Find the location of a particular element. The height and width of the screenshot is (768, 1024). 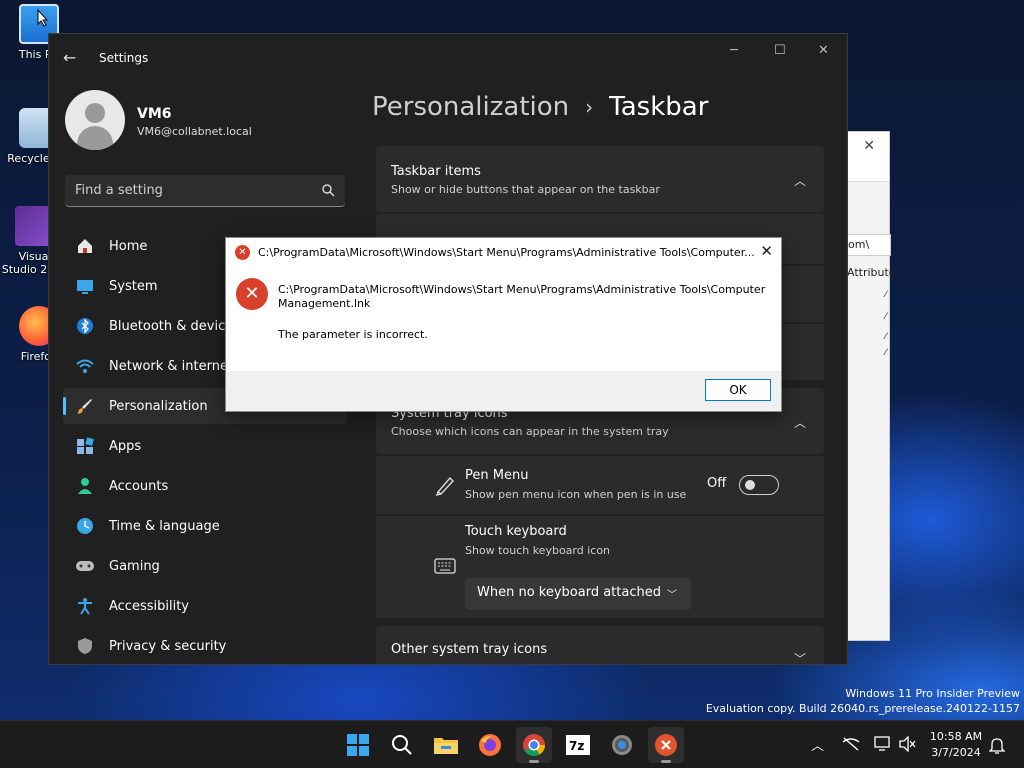

wifi-icon is located at coordinates (85, 366).